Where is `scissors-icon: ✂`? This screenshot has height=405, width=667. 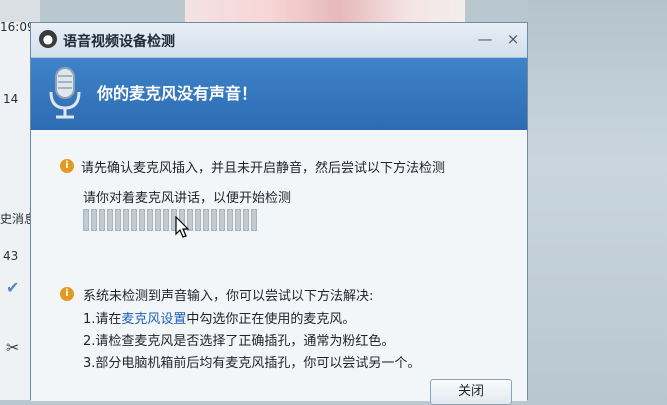
scissors-icon: ✂ is located at coordinates (13, 347).